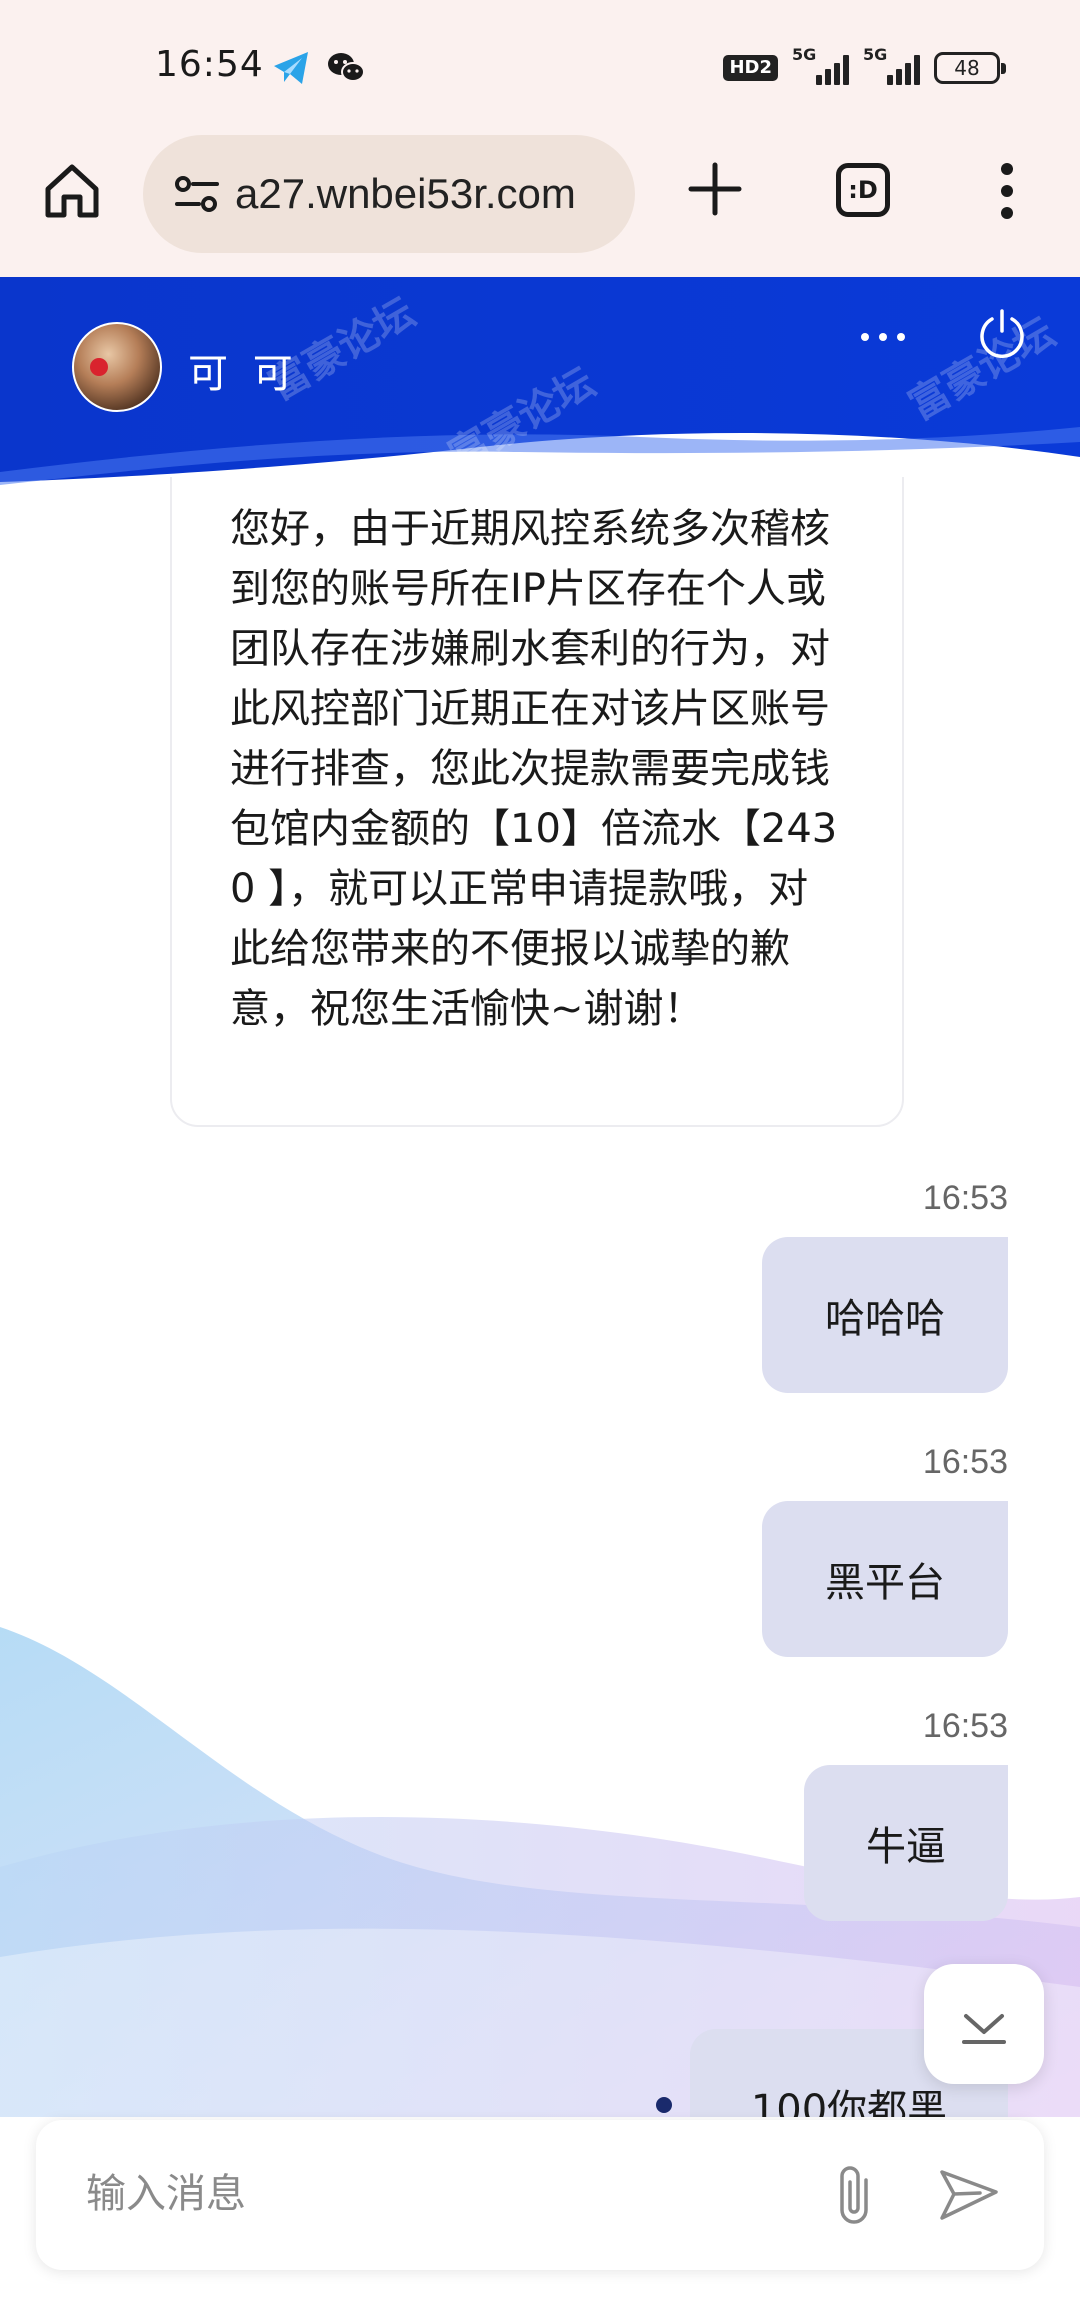 This screenshot has width=1080, height=2298. I want to click on address-bar: a27.wnbei53r.com, so click(389, 194).